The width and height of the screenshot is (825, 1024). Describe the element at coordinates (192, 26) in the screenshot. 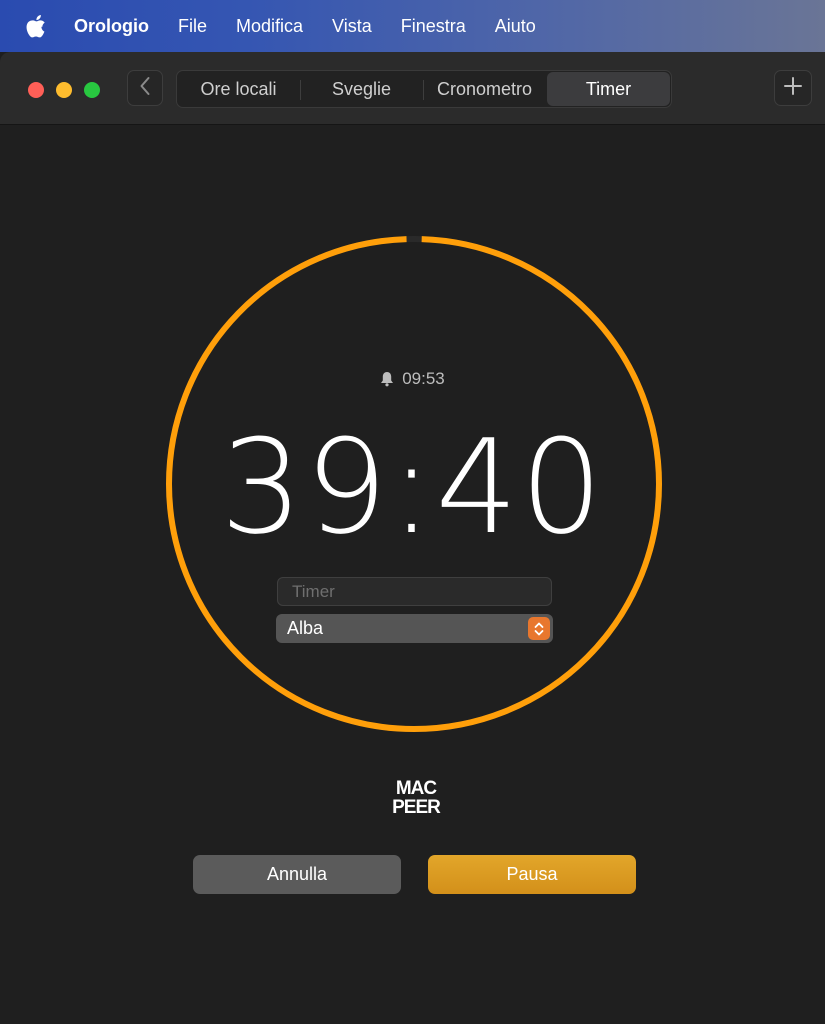

I see `menu-file: File` at that location.